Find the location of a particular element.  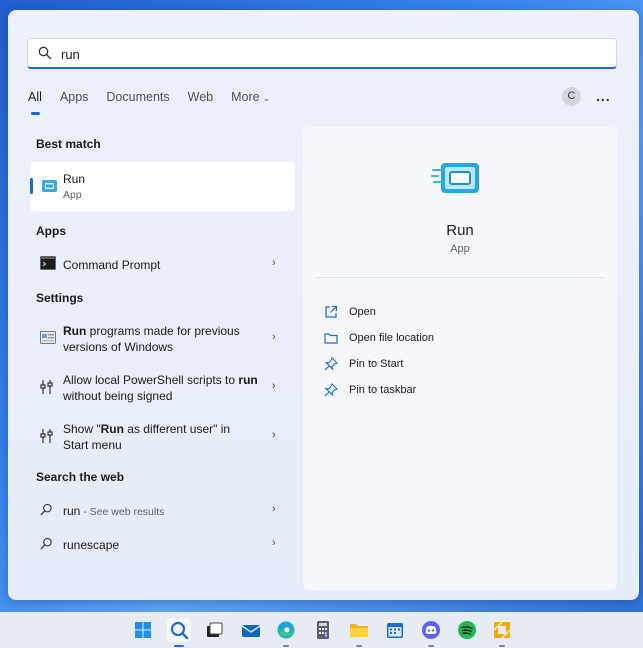

action-pin-to-taskbar: Pin to taskbar is located at coordinates (370, 390).